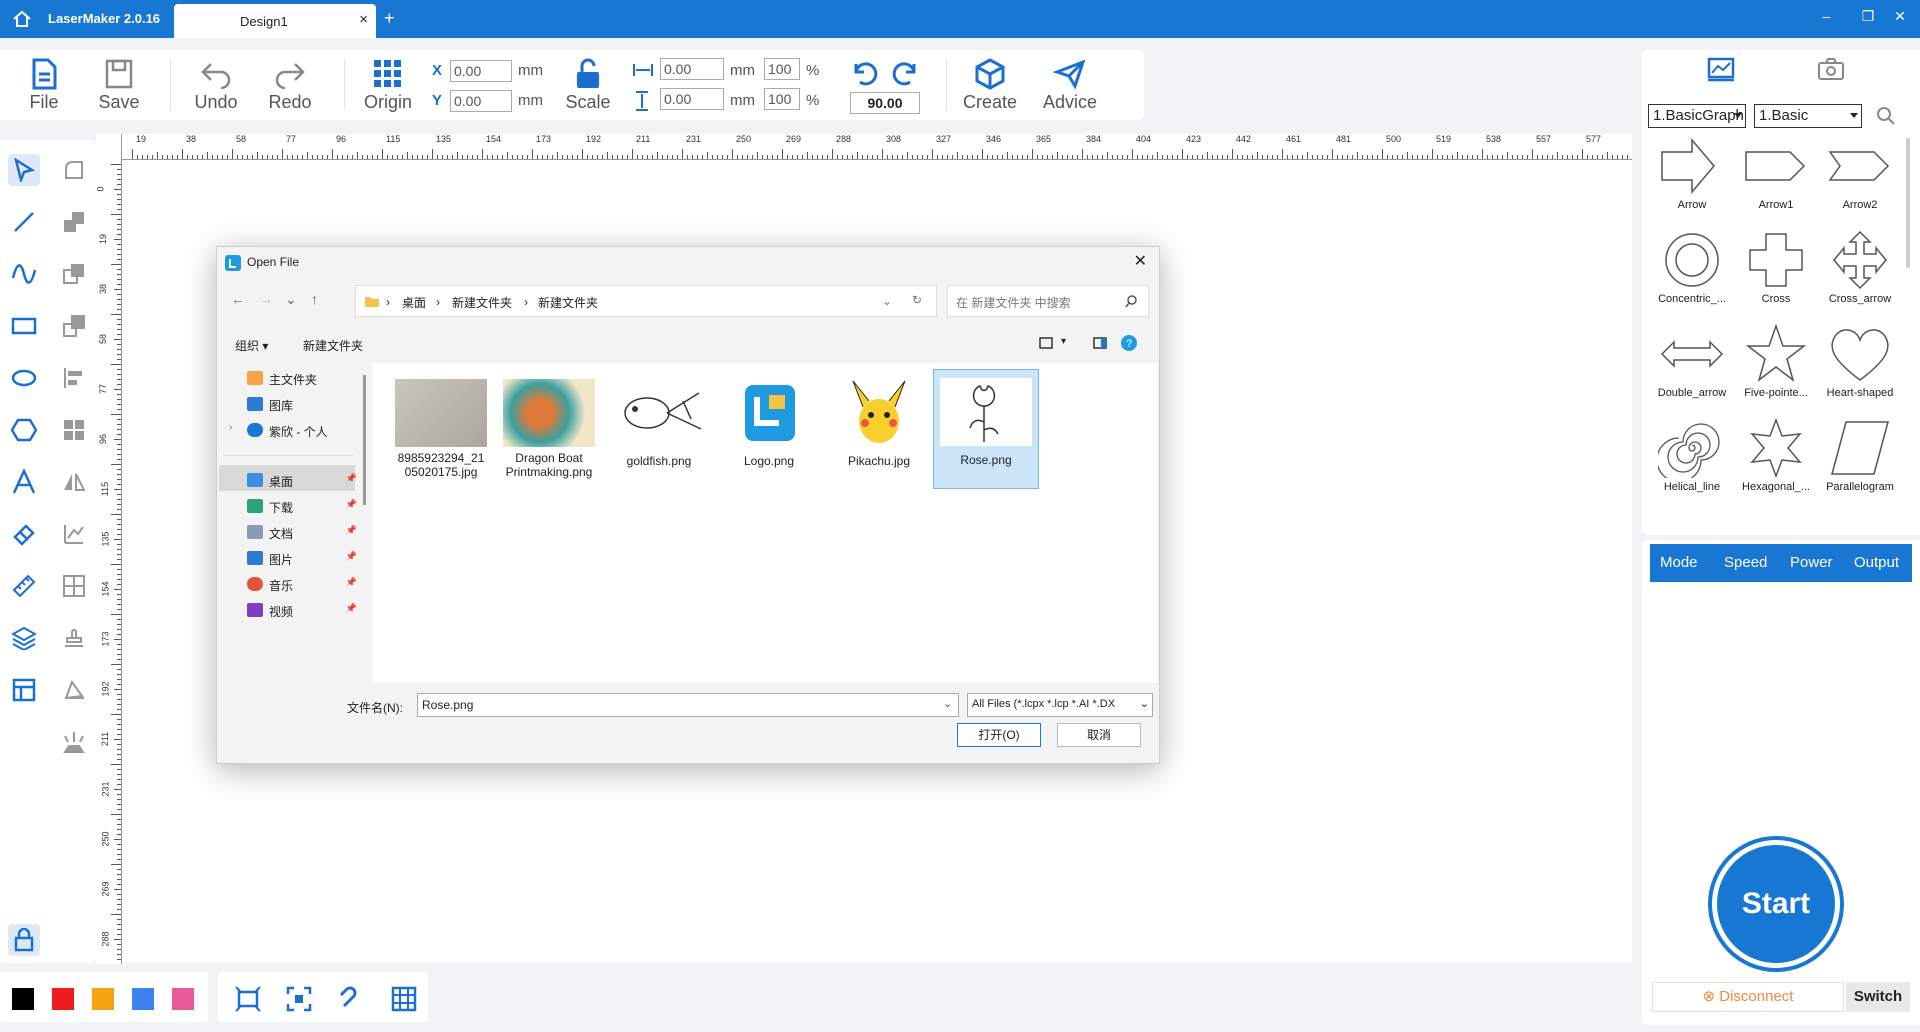 This screenshot has width=1920, height=1032. Describe the element at coordinates (266, 299) in the screenshot. I see `forward-arrow-icon: →` at that location.